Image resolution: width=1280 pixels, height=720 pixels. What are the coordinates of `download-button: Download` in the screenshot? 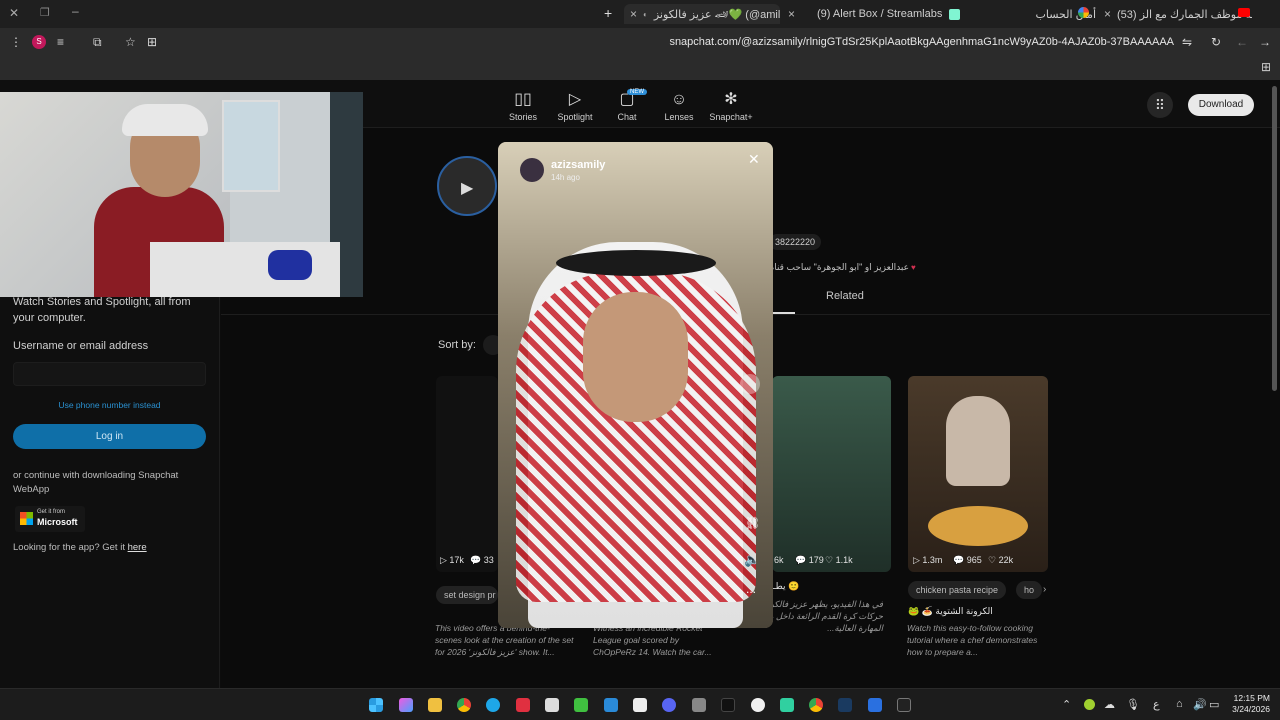 It's located at (1221, 105).